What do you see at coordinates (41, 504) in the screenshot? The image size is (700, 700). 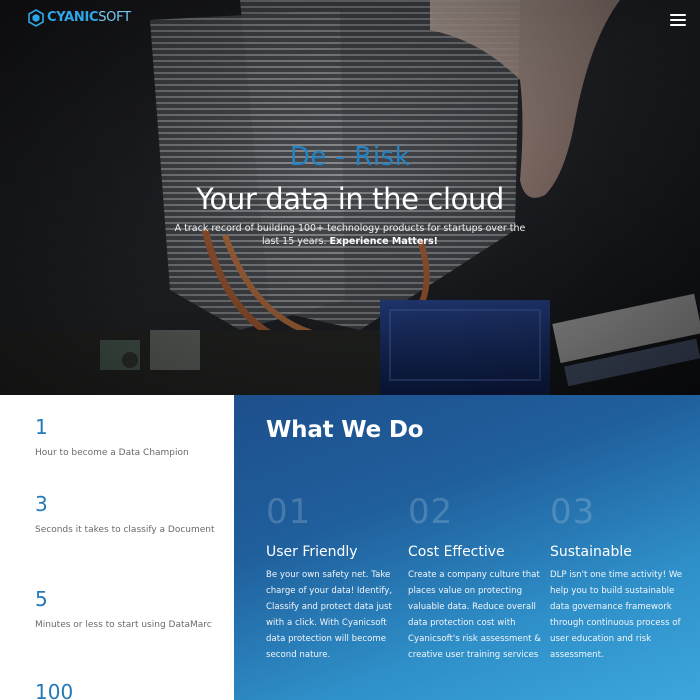 I see `stat-number: 3` at bounding box center [41, 504].